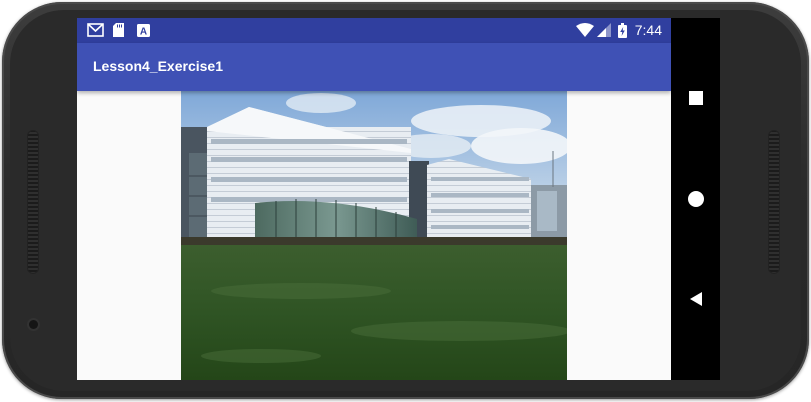 The image size is (811, 402). I want to click on overview-button, so click(695, 98).